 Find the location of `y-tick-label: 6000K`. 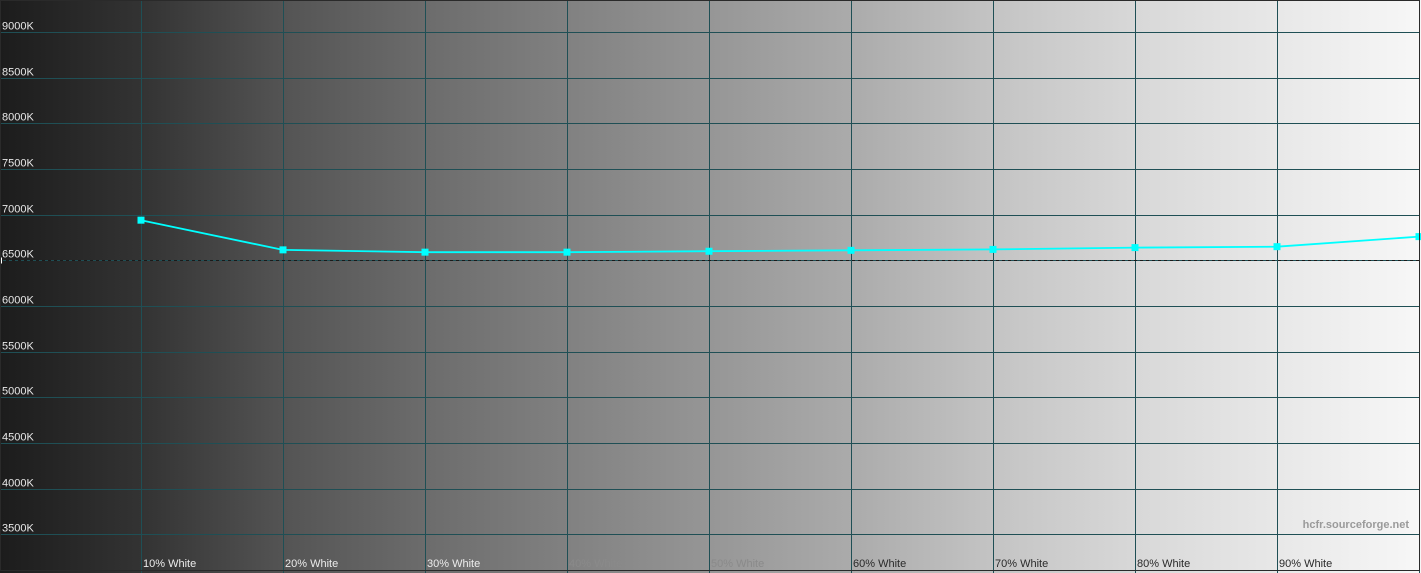

y-tick-label: 6000K is located at coordinates (18, 301).